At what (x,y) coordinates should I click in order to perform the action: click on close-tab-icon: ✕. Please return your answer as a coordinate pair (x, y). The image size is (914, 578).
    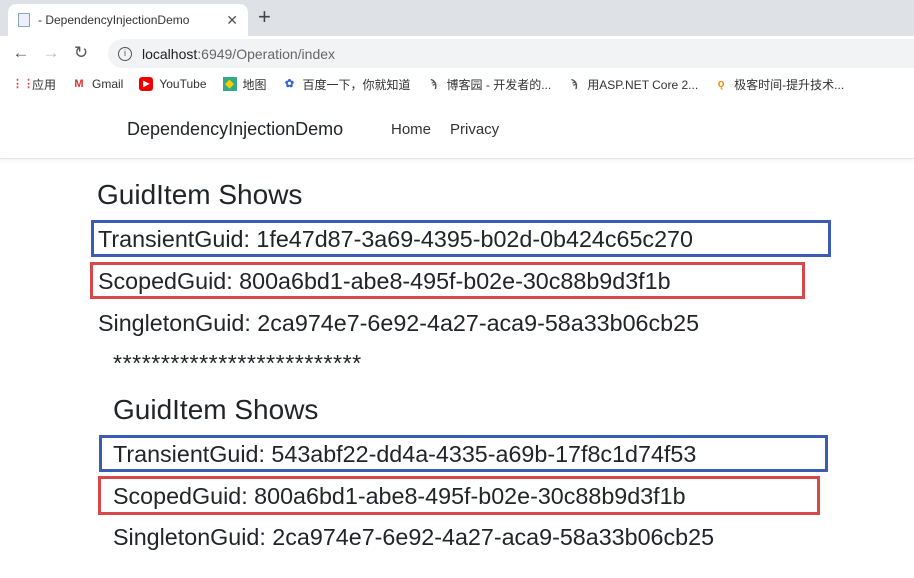
    Looking at the image, I should click on (232, 20).